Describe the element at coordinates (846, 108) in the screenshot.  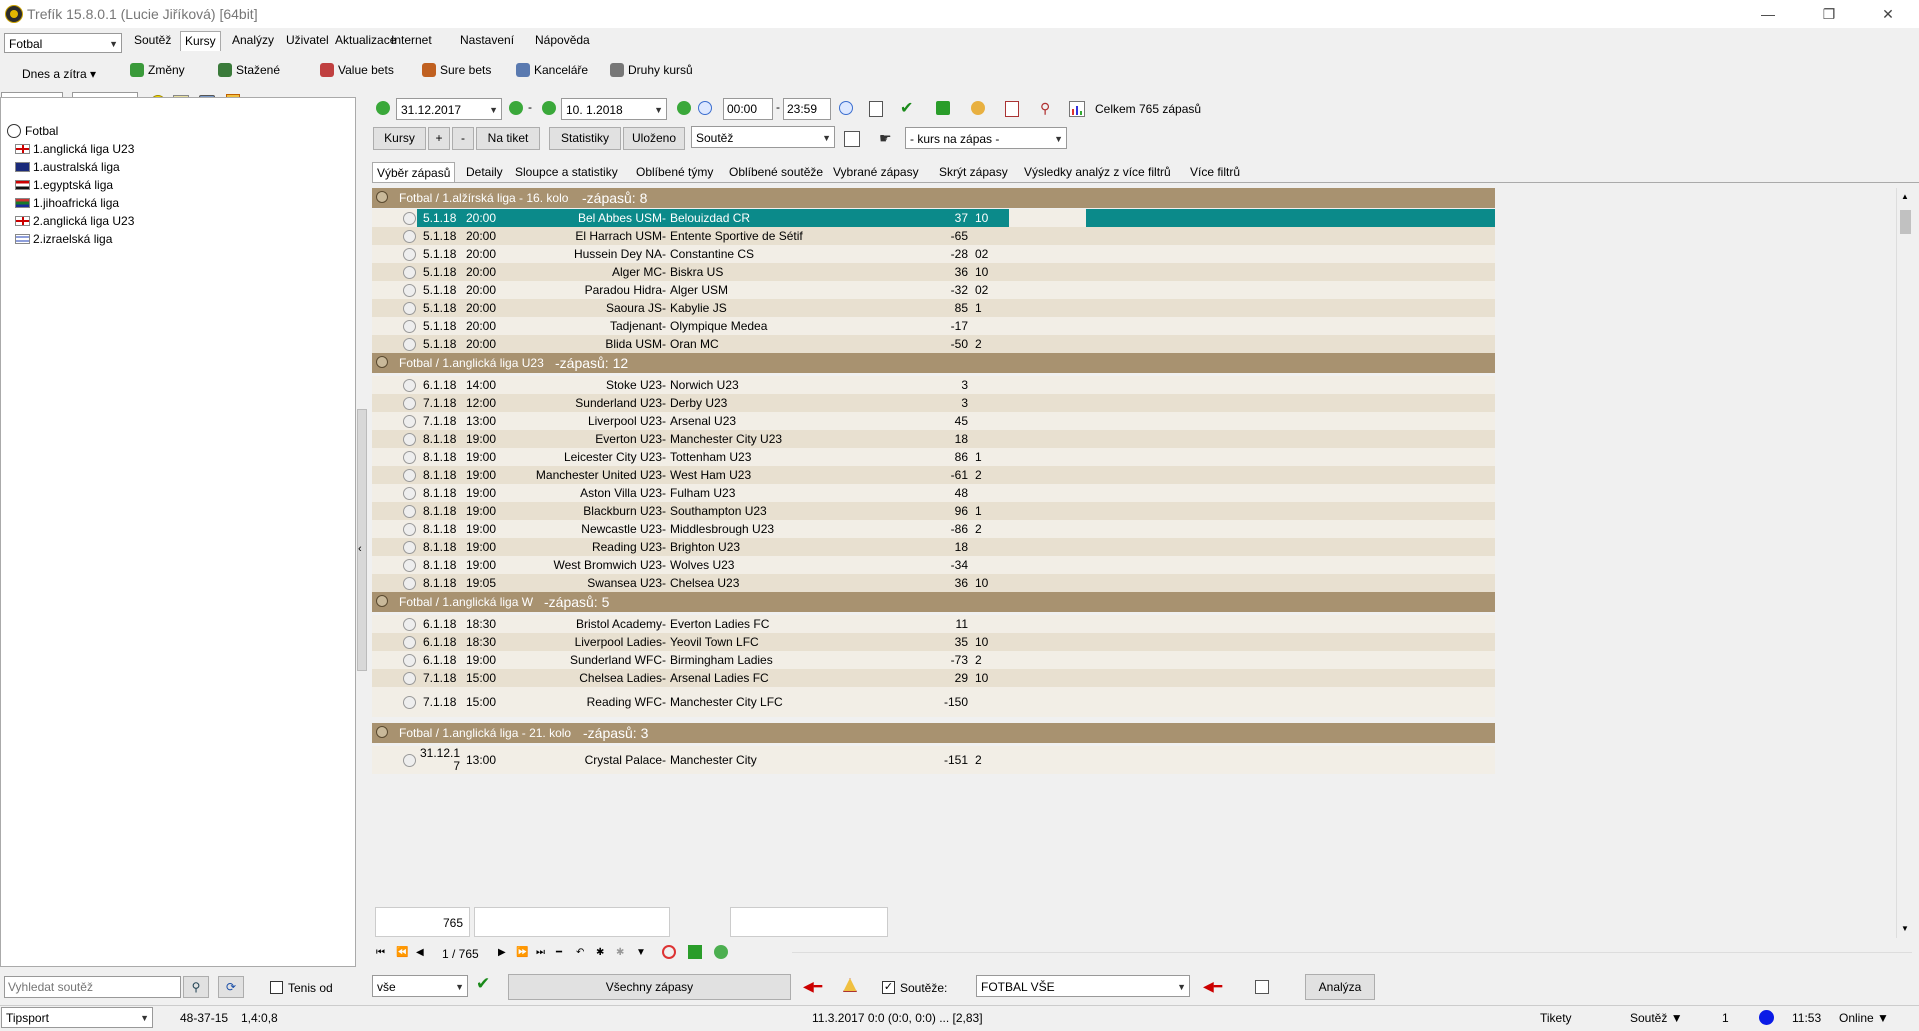
I see `info-icon` at that location.